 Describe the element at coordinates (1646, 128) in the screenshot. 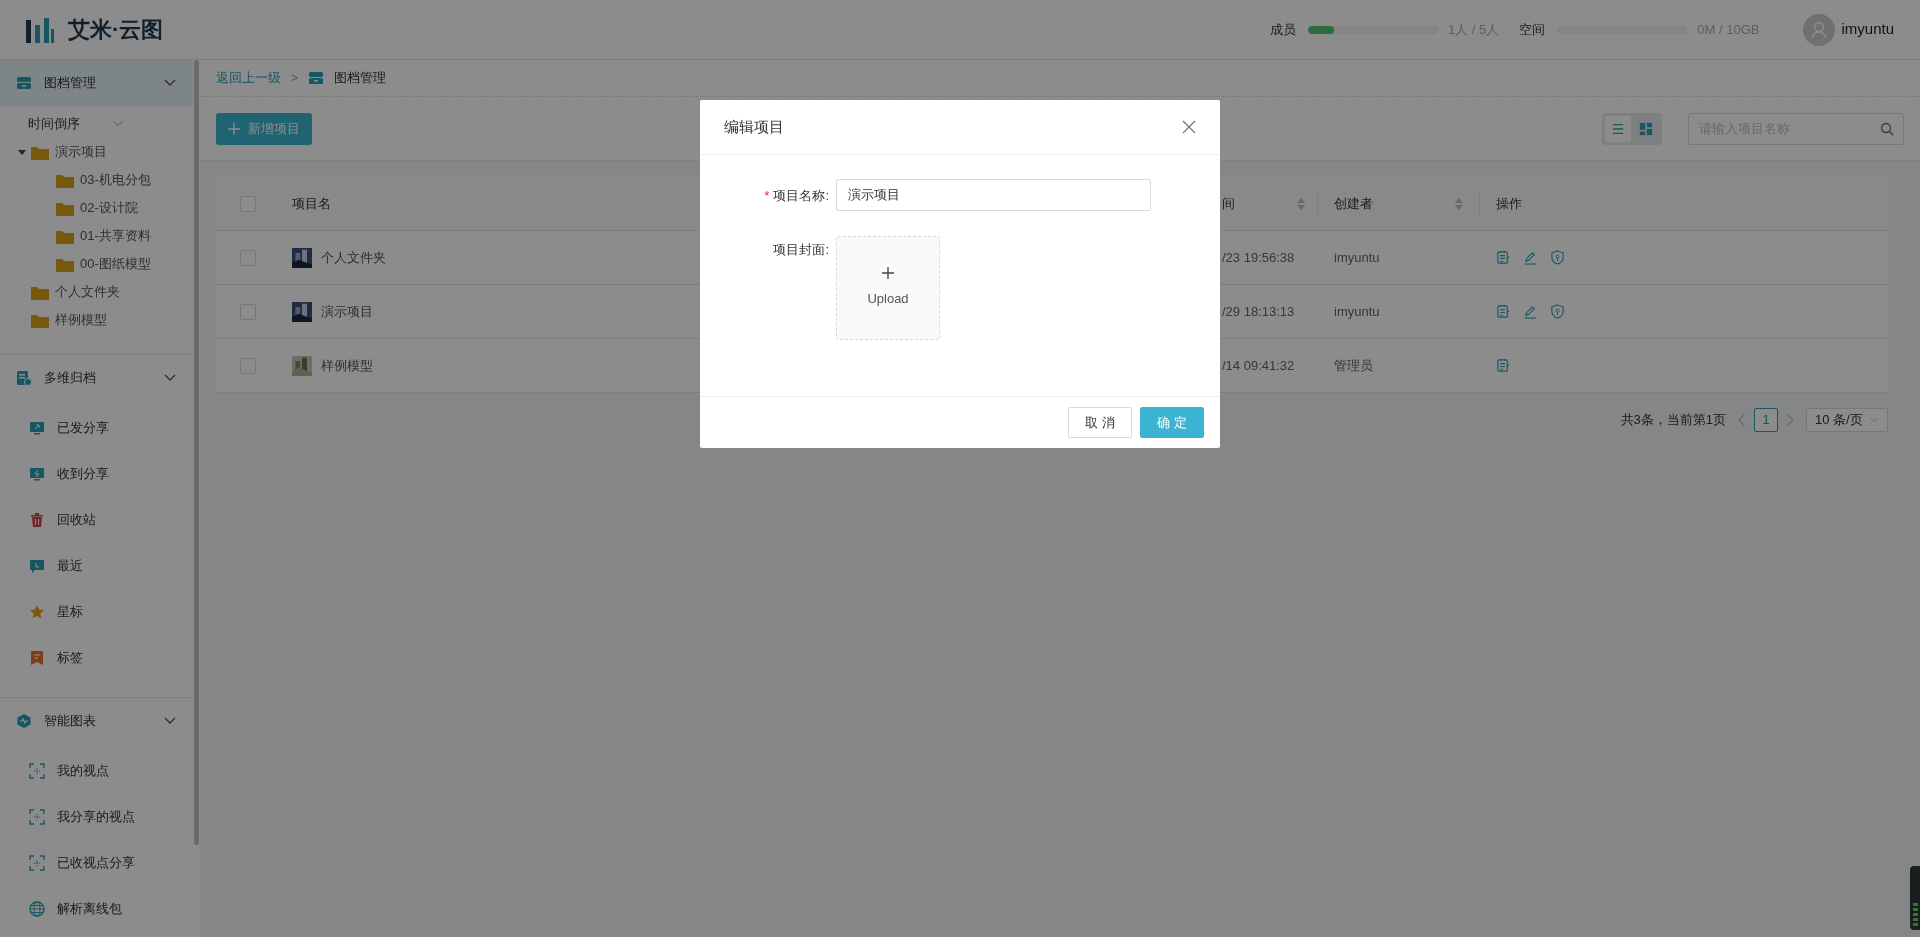

I see `grid-view-icon` at that location.